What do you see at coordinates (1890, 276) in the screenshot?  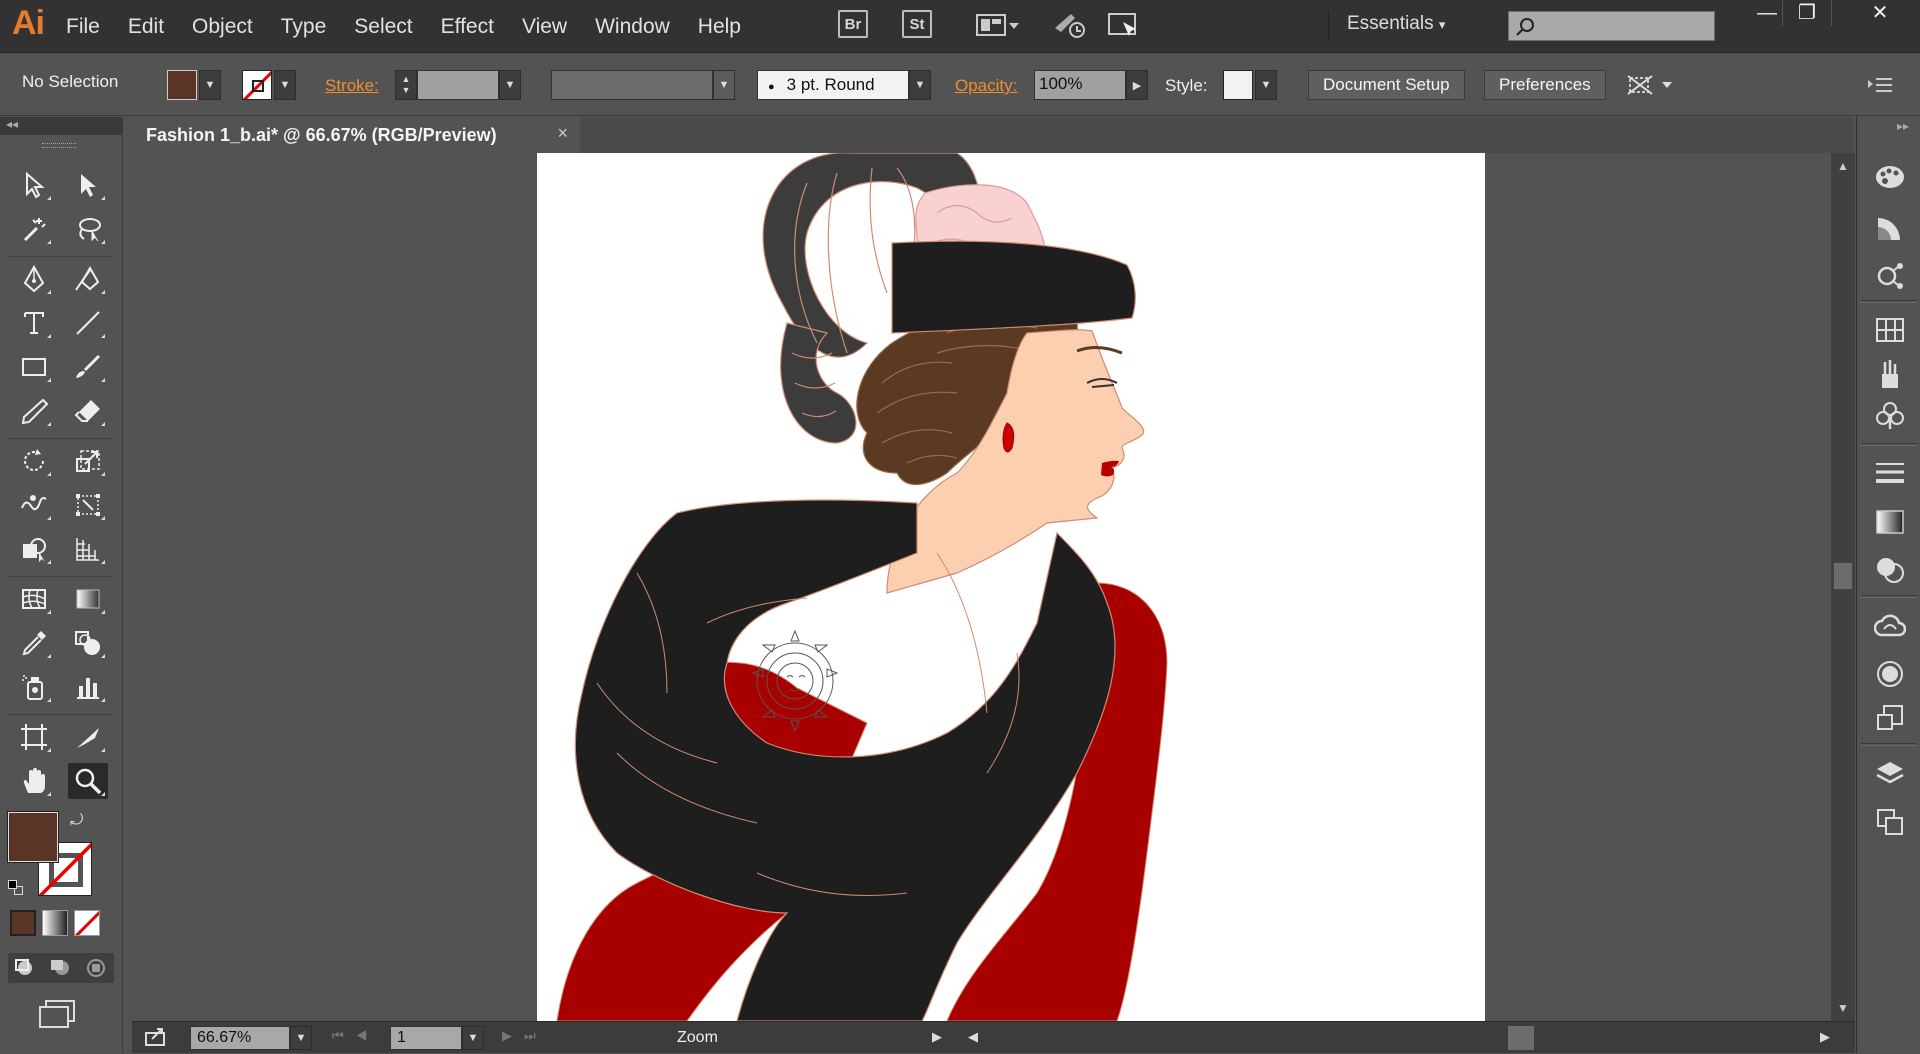 I see `creative-cloud-libraries-icon` at bounding box center [1890, 276].